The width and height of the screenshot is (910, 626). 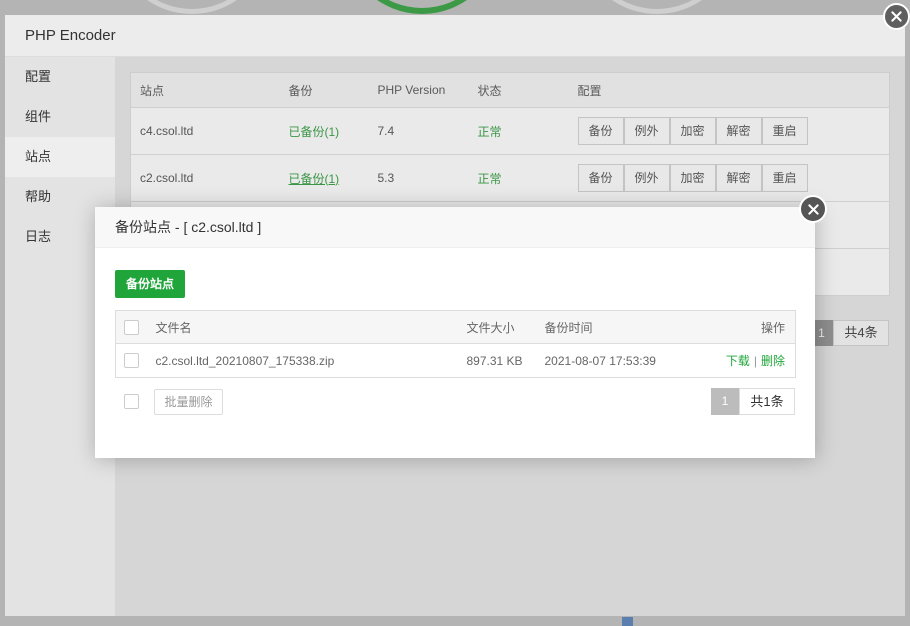 What do you see at coordinates (205, 131) in the screenshot?
I see `site-name: c4.csol.ltd` at bounding box center [205, 131].